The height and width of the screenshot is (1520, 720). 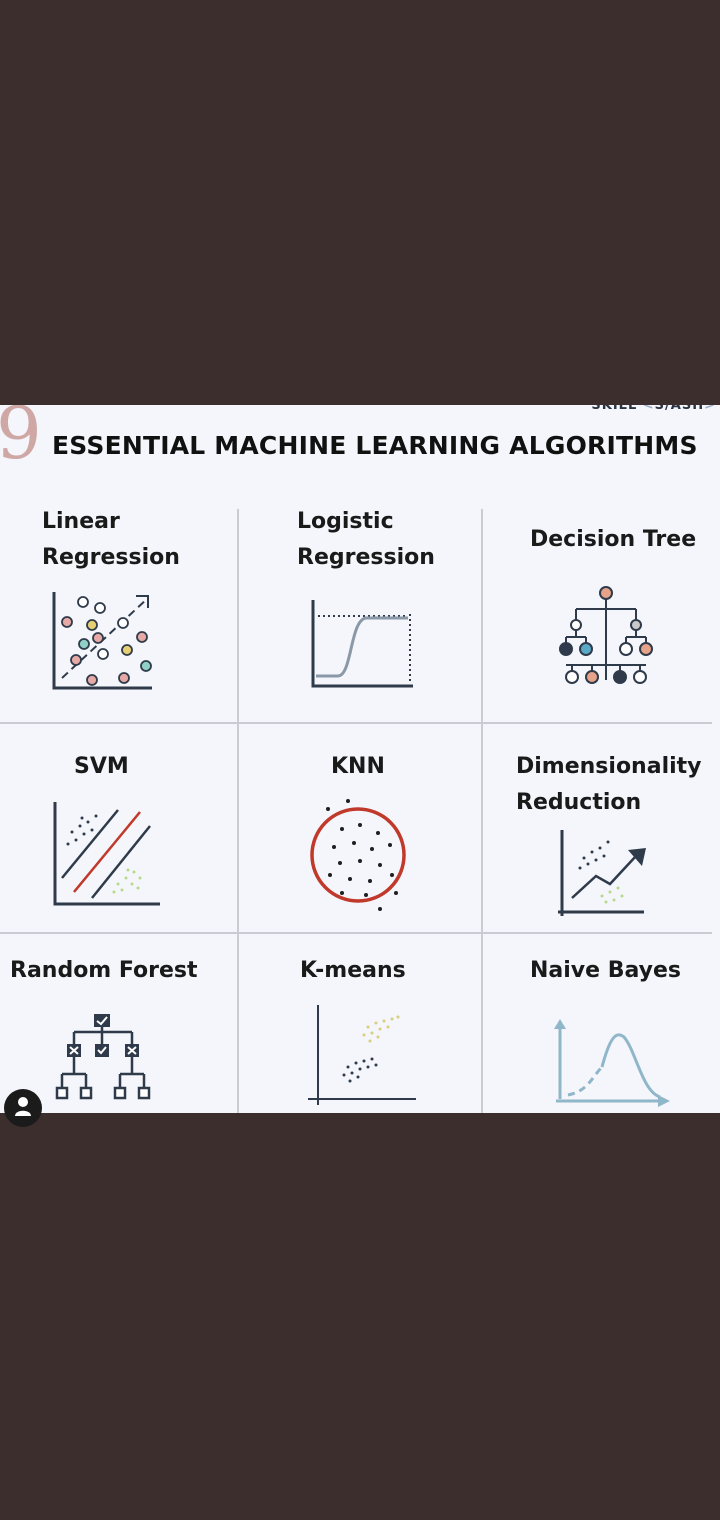 What do you see at coordinates (612, 1063) in the screenshot?
I see `naive-bayes-icon` at bounding box center [612, 1063].